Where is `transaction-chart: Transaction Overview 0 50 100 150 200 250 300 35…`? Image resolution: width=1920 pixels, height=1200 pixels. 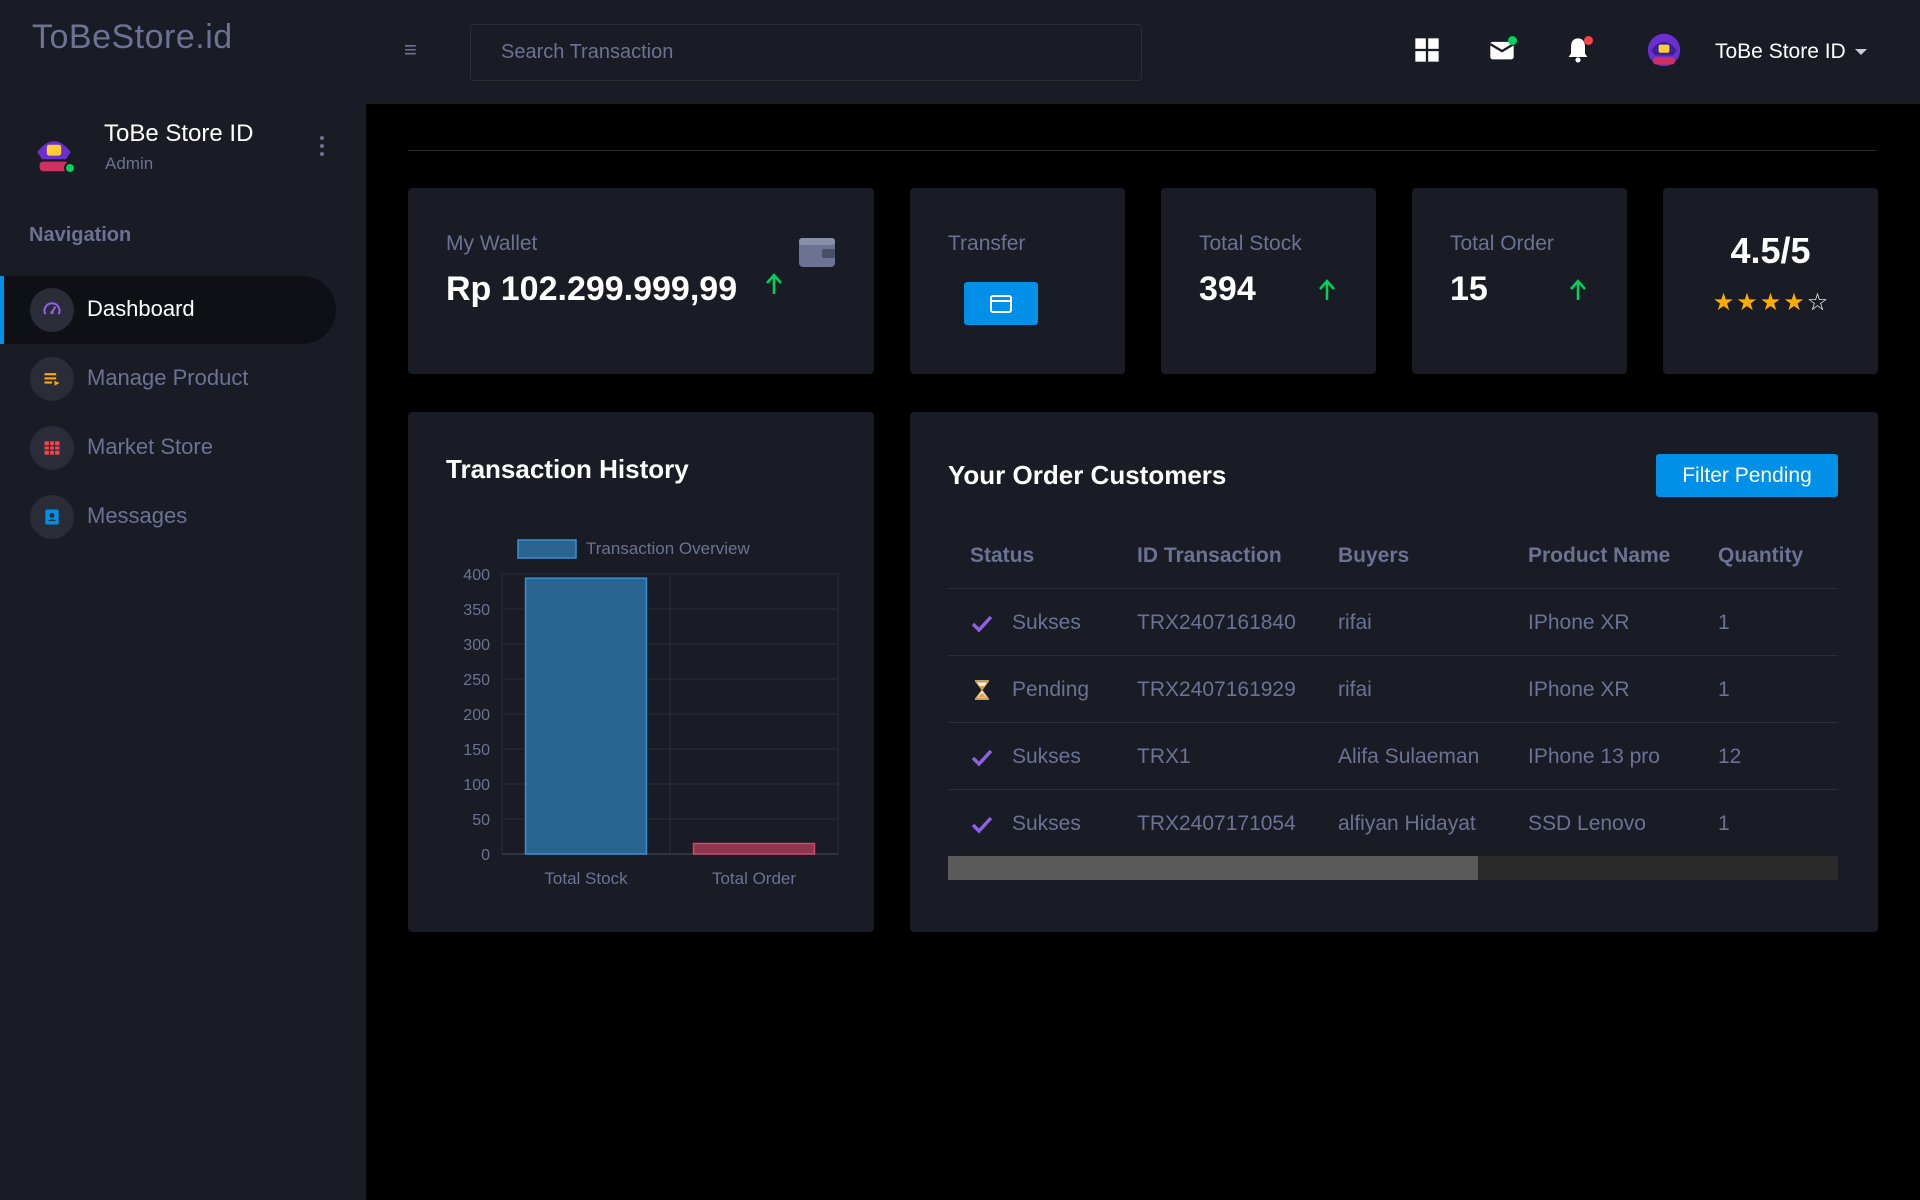 transaction-chart: Transaction Overview 0 50 100 150 200 250 300 35… is located at coordinates (651, 713).